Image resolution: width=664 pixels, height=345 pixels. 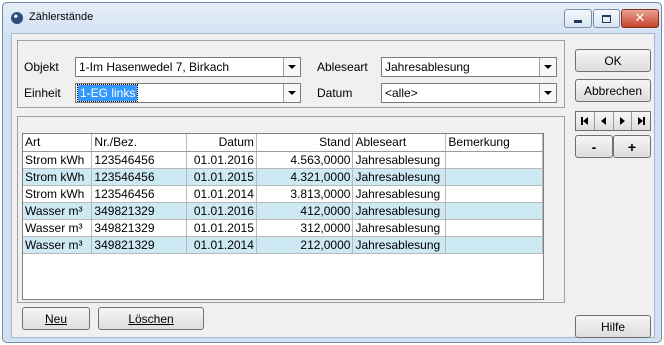 I want to click on loeschen-button: Löschen, so click(x=151, y=318).